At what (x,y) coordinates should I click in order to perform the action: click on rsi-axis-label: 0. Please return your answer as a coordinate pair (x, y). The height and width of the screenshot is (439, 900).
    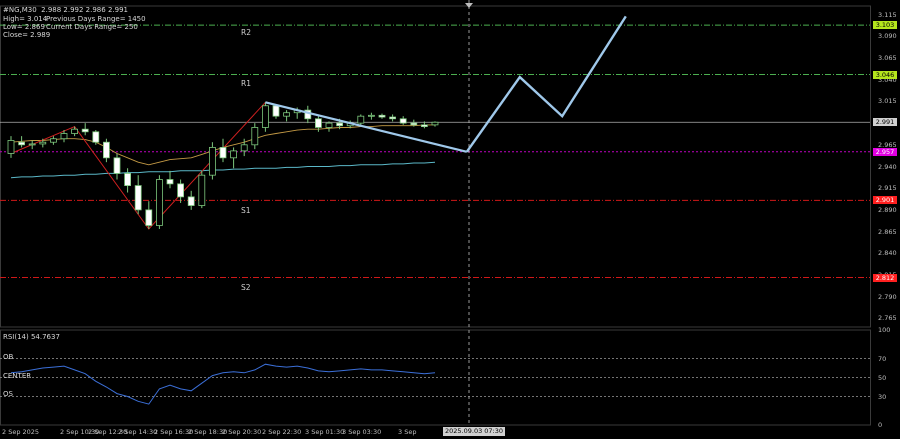
    Looking at the image, I should click on (880, 425).